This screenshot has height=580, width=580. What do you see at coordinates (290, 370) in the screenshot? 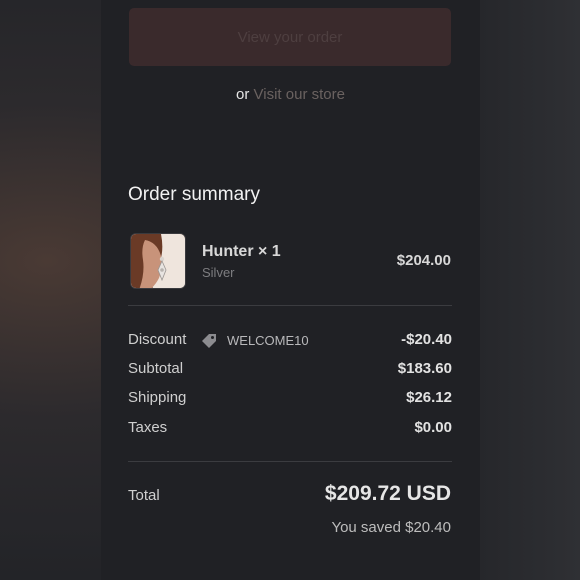
I see `subtotal-row: Subtotal $183.60` at bounding box center [290, 370].